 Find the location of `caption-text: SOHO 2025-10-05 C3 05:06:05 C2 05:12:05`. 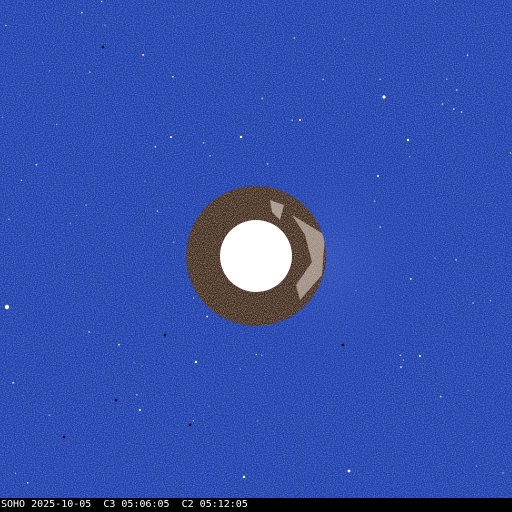

caption-text: SOHO 2025-10-05 C3 05:06:05 C2 05:12:05 is located at coordinates (124, 504).